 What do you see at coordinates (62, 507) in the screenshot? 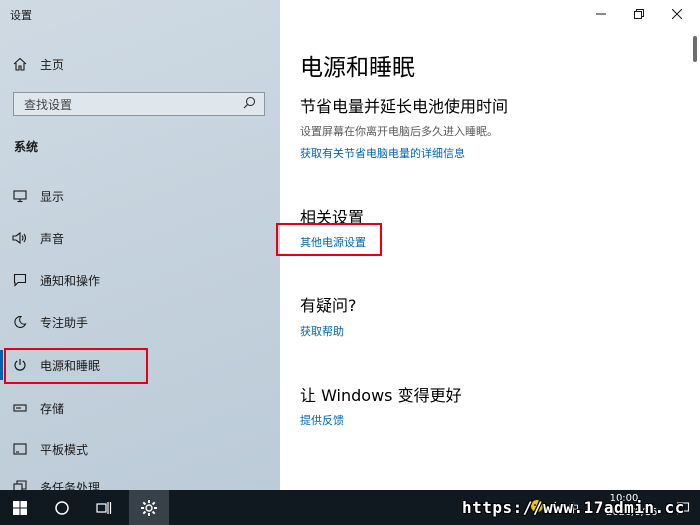
I see `search-circle-icon` at bounding box center [62, 507].